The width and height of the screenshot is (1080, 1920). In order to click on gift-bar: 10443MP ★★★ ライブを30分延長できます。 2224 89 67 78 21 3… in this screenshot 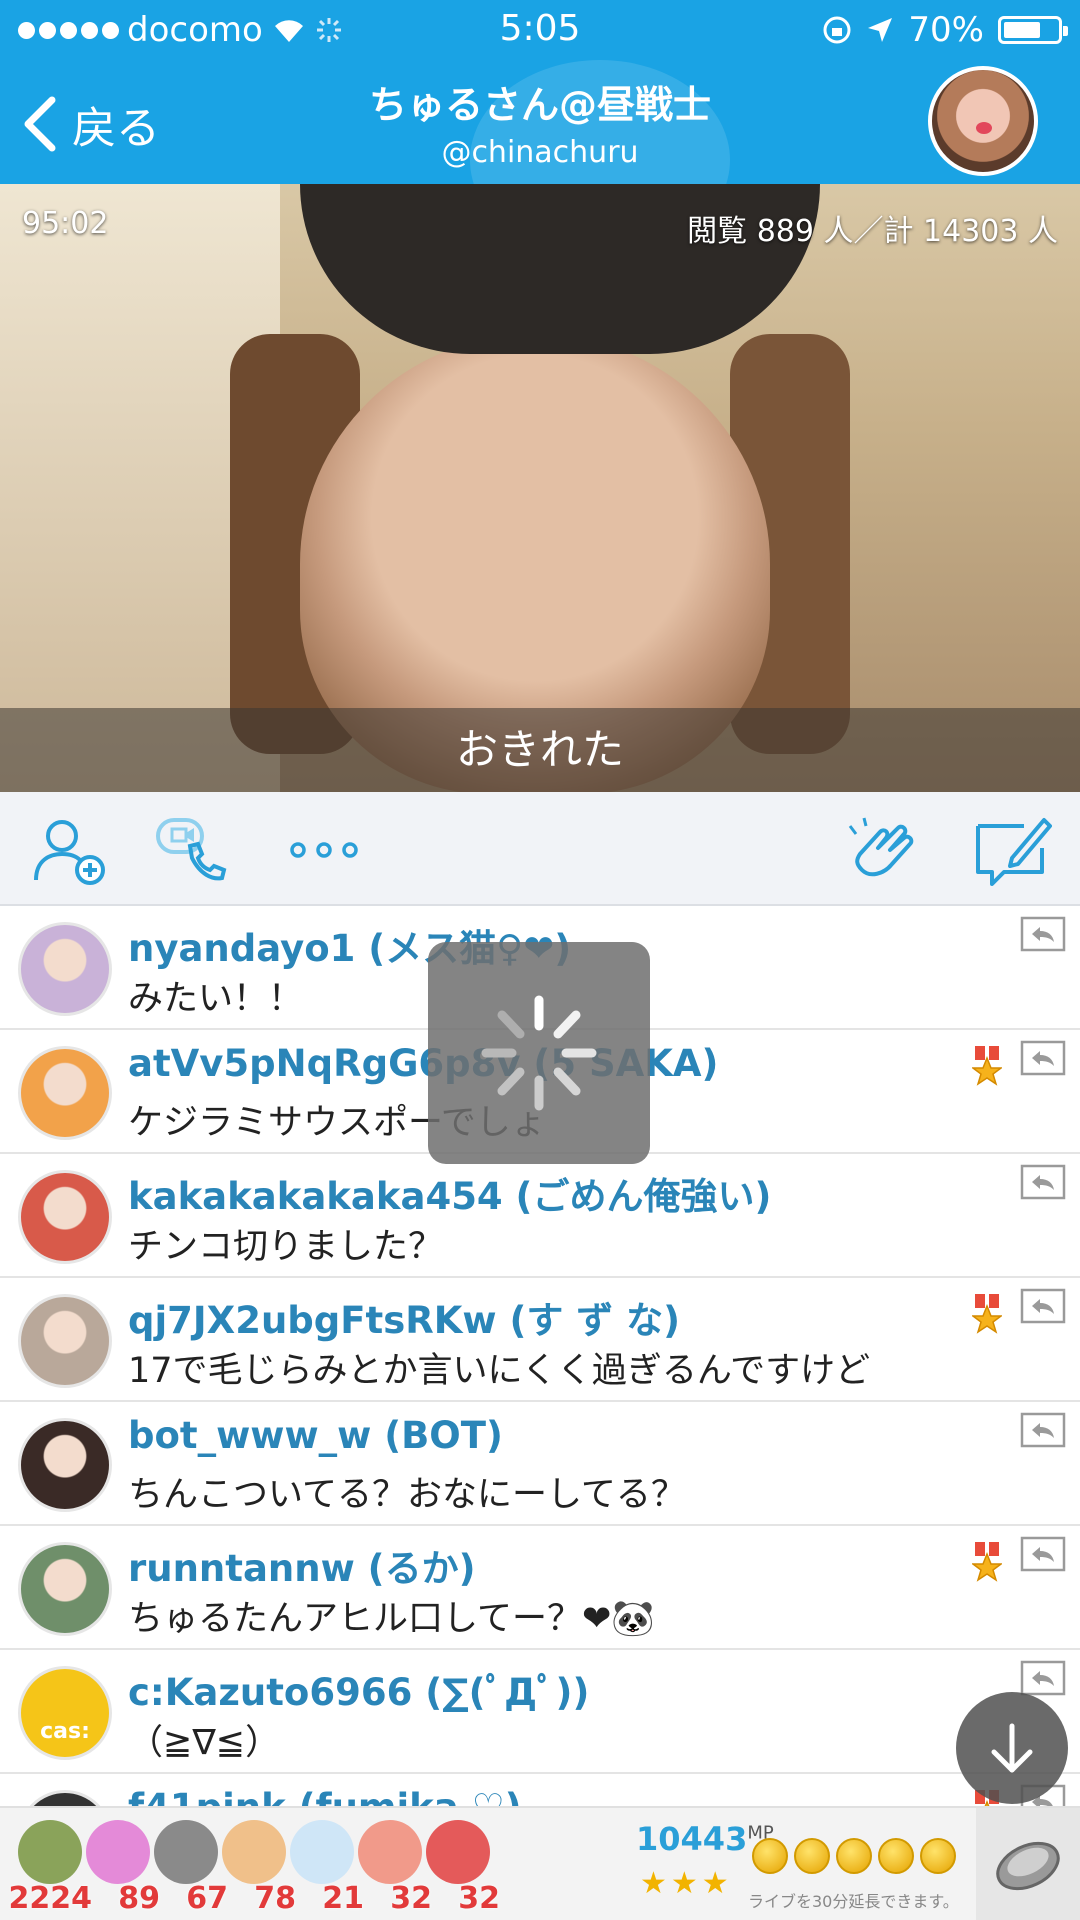, I will do `click(540, 1863)`.